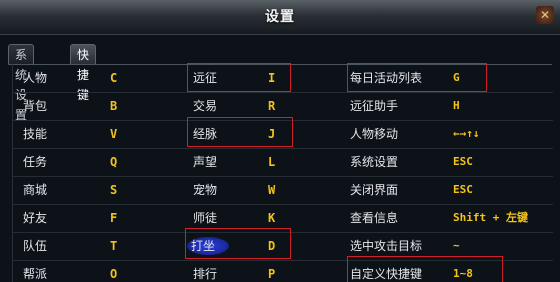 The height and width of the screenshot is (282, 560). What do you see at coordinates (35, 106) in the screenshot?
I see `action-label: 背包` at bounding box center [35, 106].